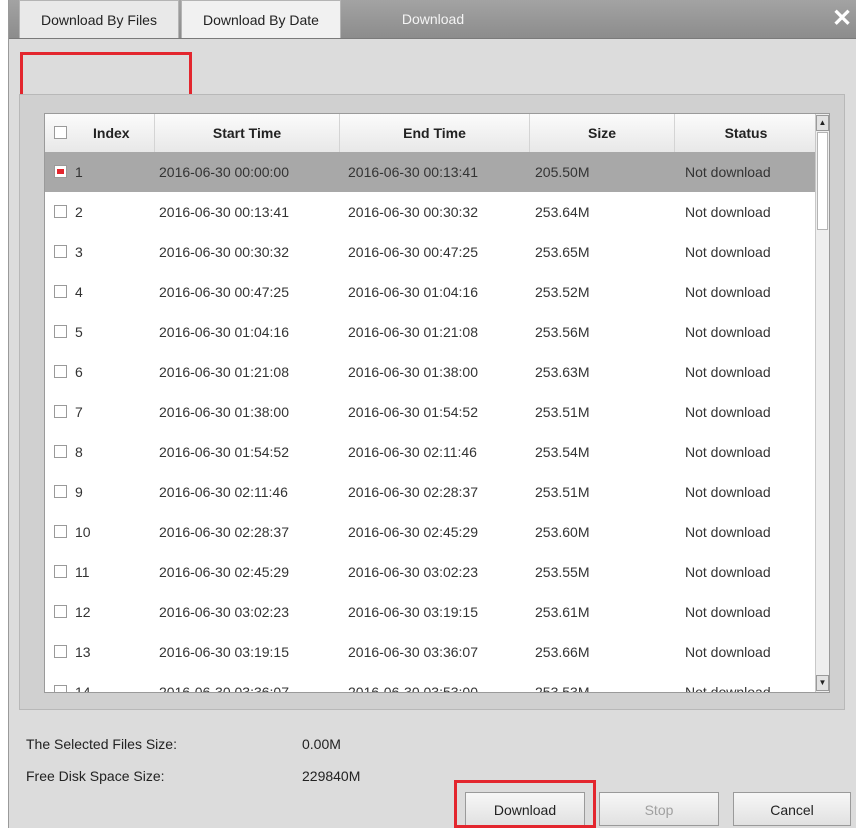 This screenshot has width=856, height=828. Describe the element at coordinates (413, 252) in the screenshot. I see `cell-end-time: 2016-06-30 00:47:25` at that location.